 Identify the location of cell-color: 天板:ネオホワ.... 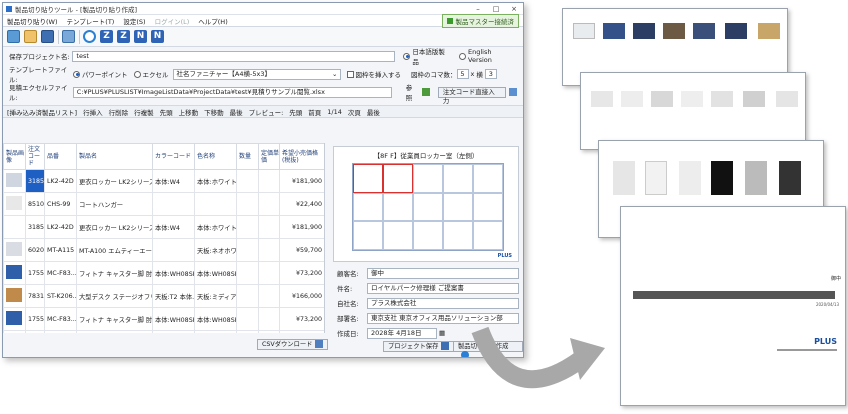
(215, 250).